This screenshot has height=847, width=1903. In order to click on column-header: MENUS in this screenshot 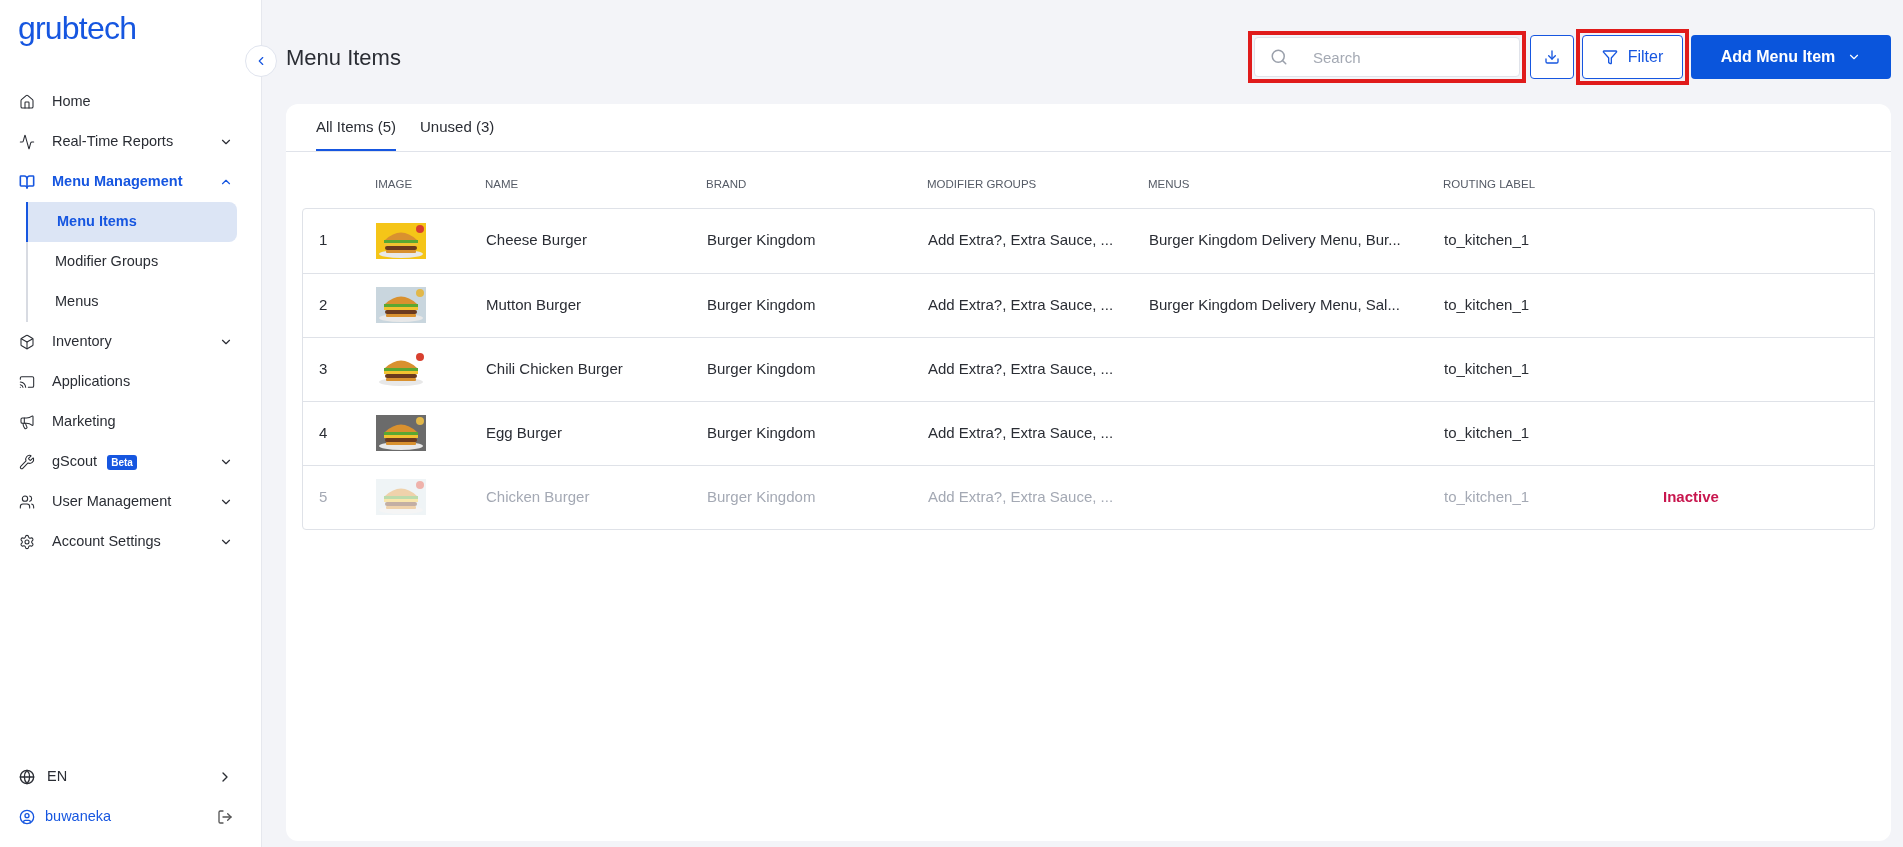, I will do `click(1169, 183)`.